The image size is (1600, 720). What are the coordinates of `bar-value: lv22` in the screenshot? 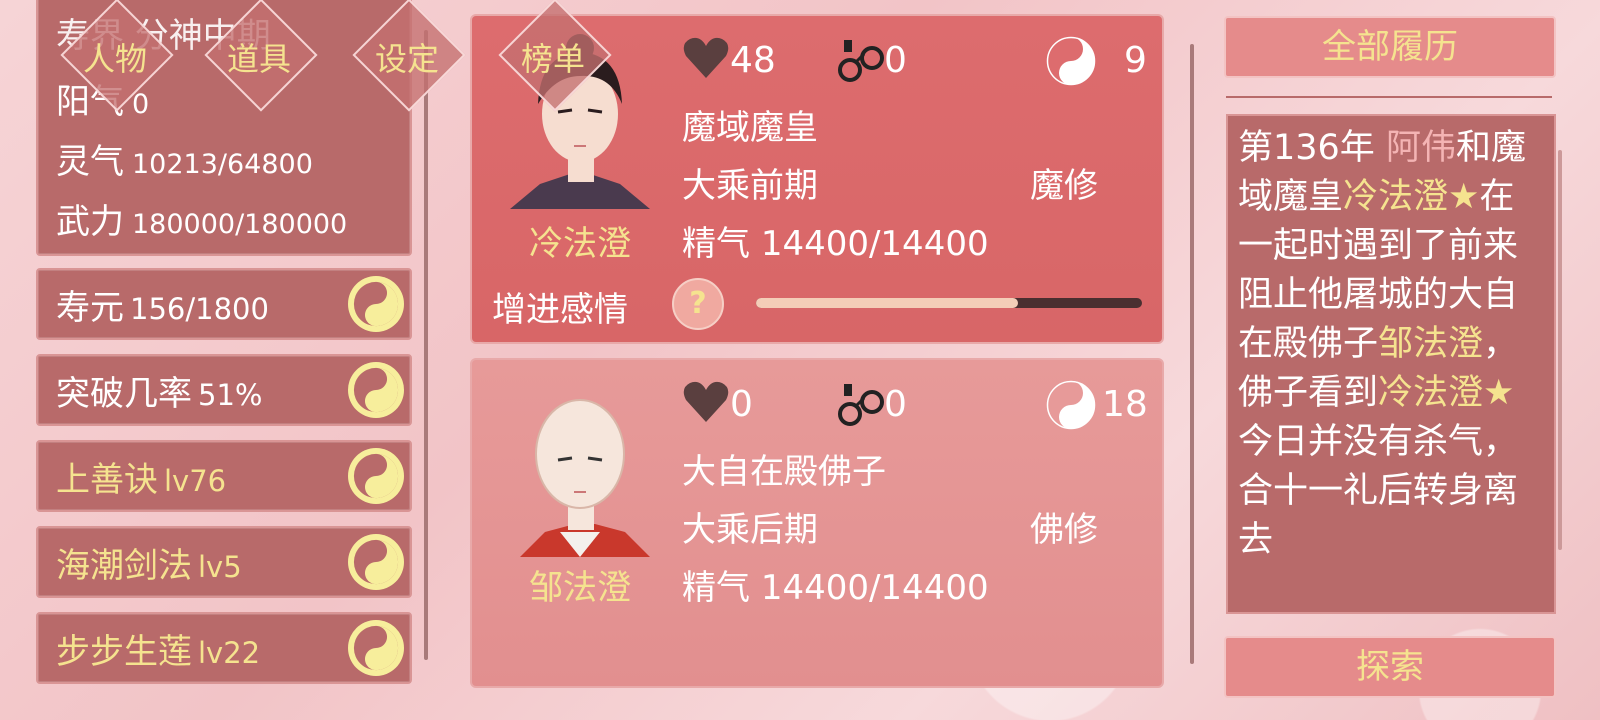 It's located at (229, 652).